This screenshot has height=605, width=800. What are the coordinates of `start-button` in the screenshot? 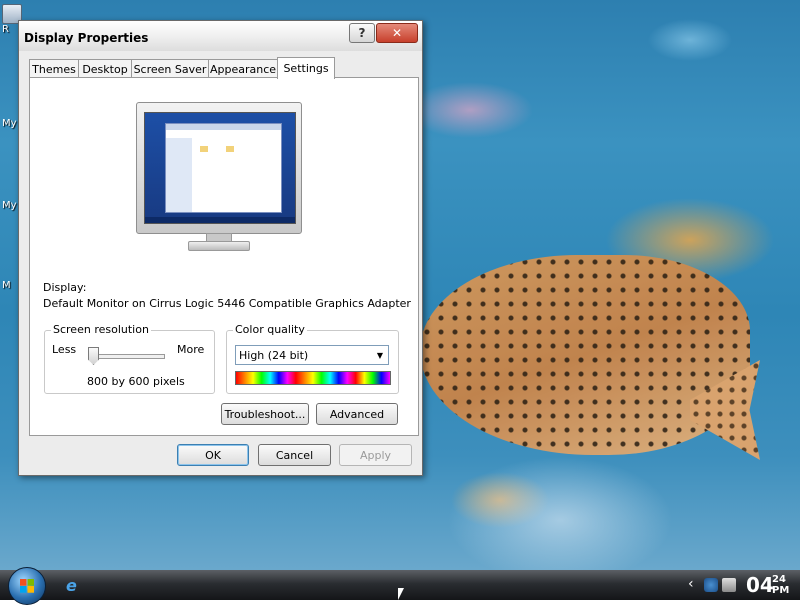 It's located at (27, 586).